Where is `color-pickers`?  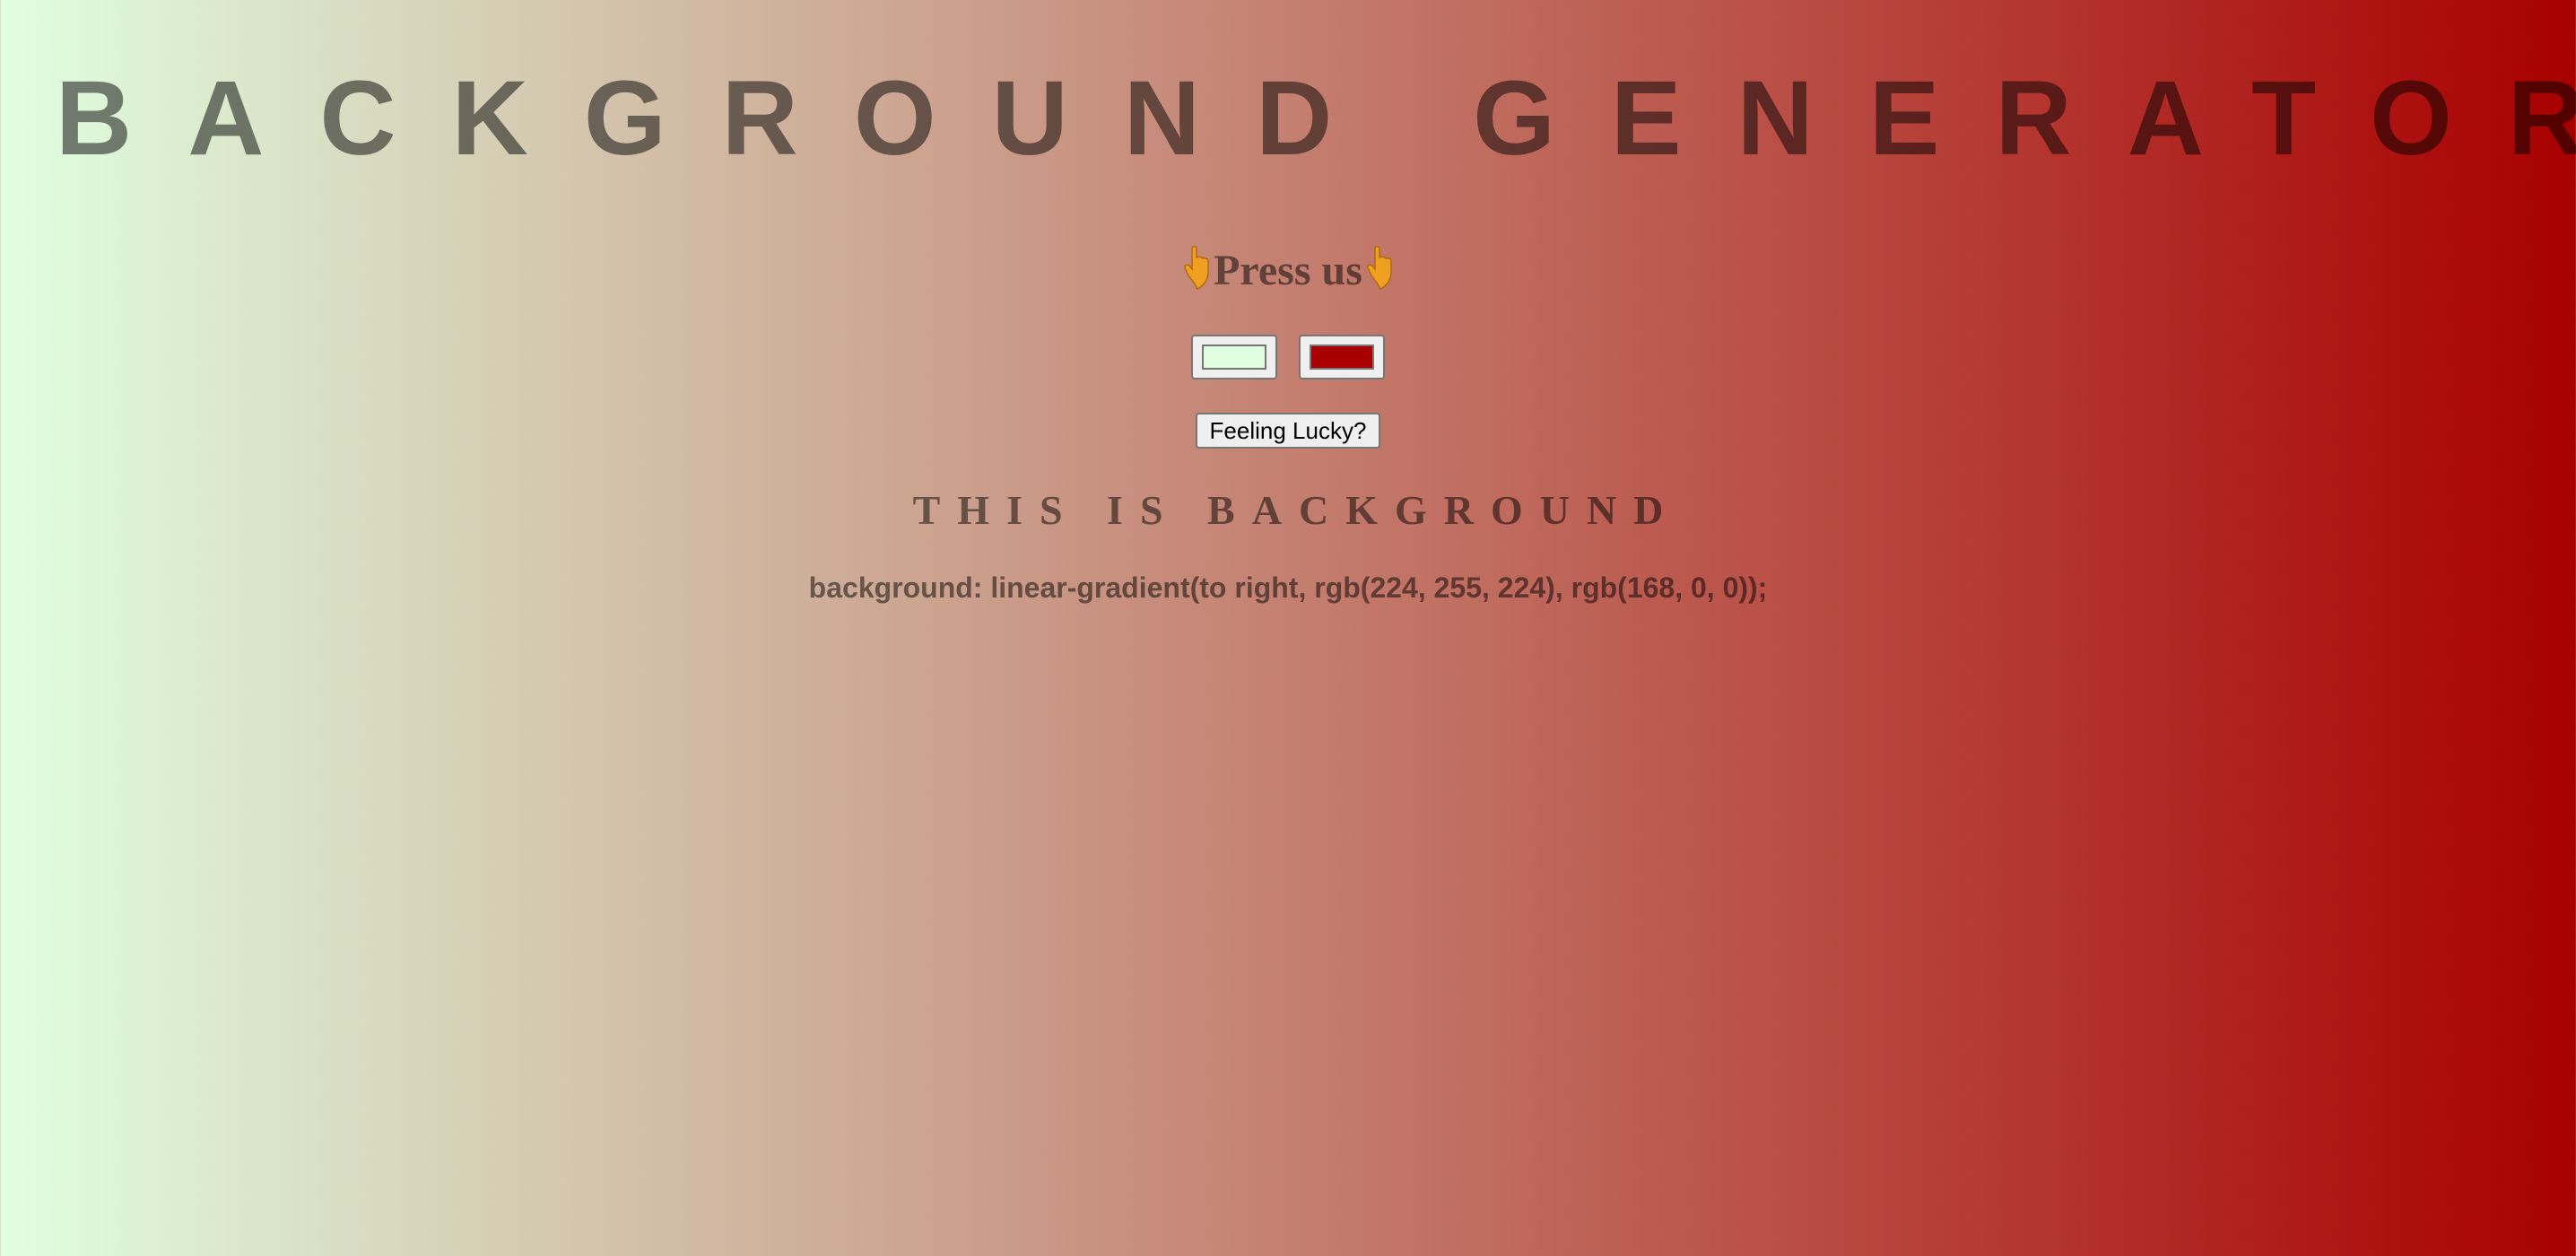
color-pickers is located at coordinates (1288, 359).